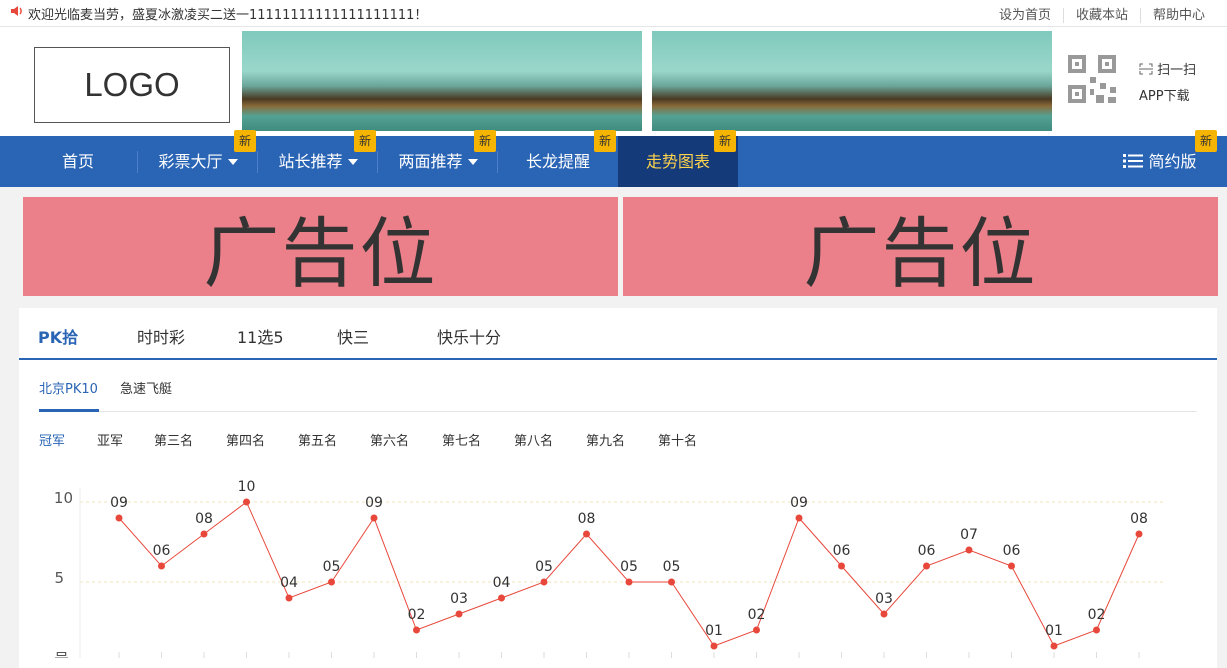 This screenshot has height=668, width=1227. Describe the element at coordinates (198, 158) in the screenshot. I see `nav-lottery-hall: 彩票大厅新` at that location.